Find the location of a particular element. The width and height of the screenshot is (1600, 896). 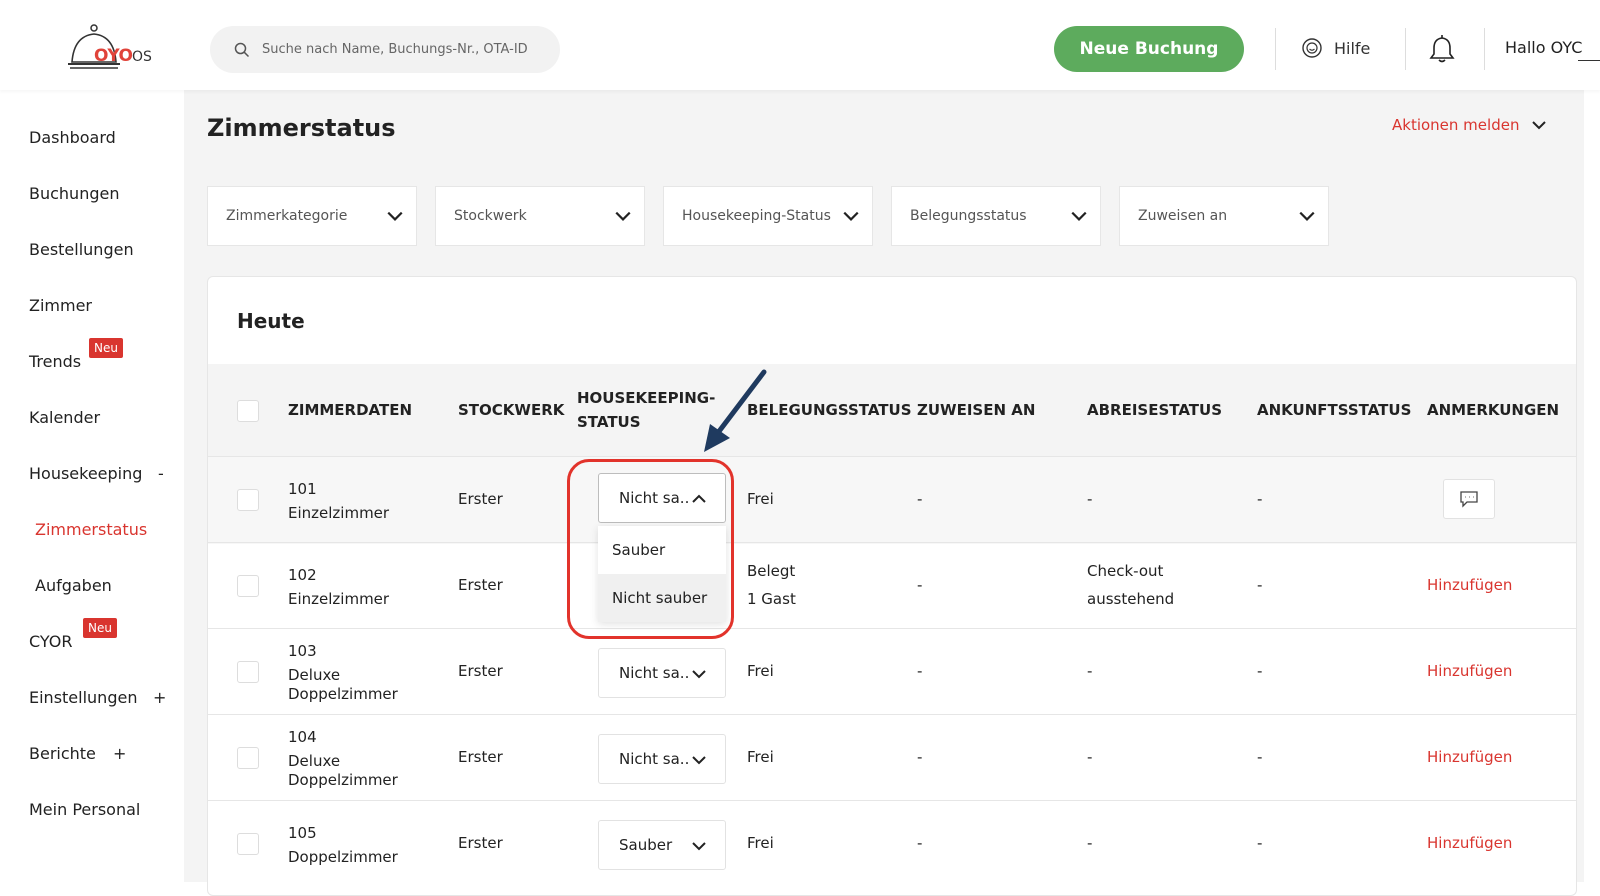

filter-room-category: Zimmerkategorie is located at coordinates (312, 216).